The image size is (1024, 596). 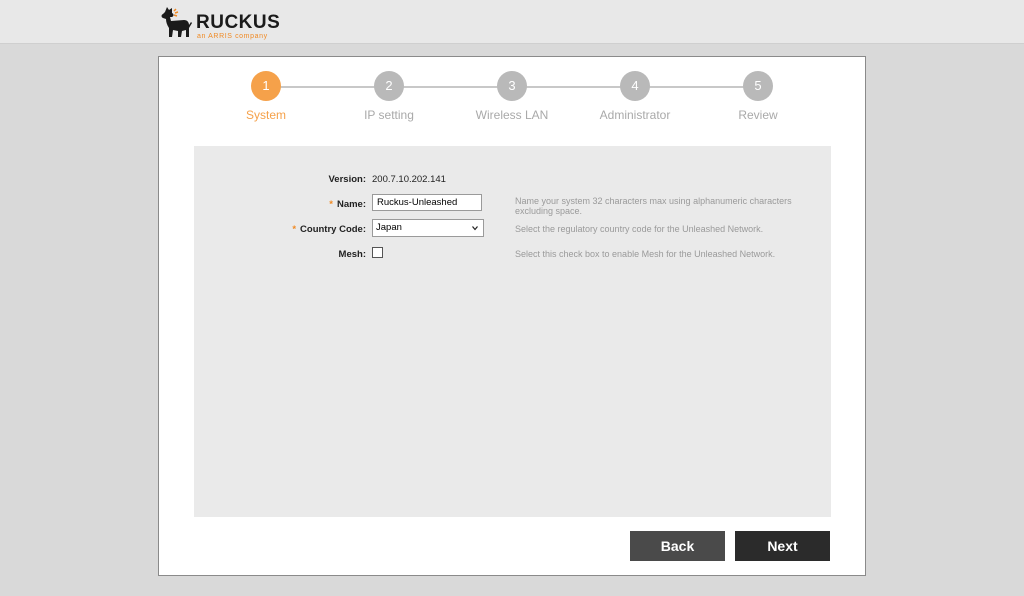 I want to click on mesh-label: Mesh:, so click(x=352, y=254).